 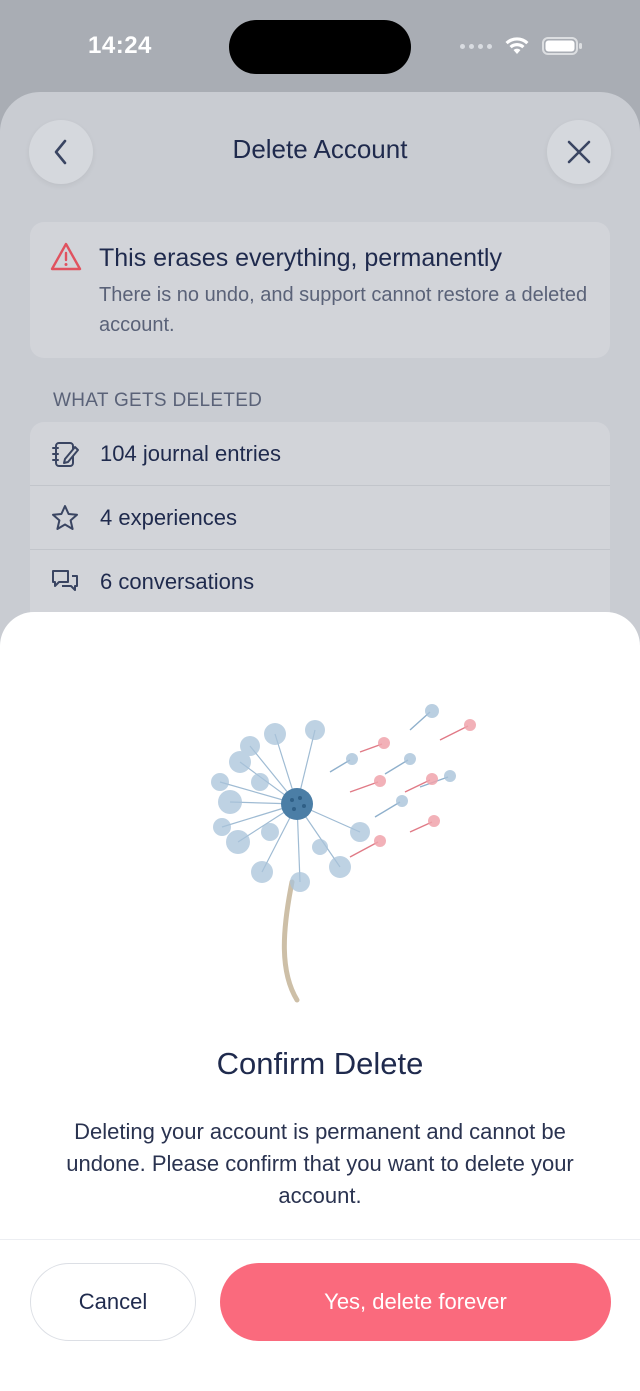 What do you see at coordinates (320, 454) in the screenshot?
I see `list-item: 104 journal entries` at bounding box center [320, 454].